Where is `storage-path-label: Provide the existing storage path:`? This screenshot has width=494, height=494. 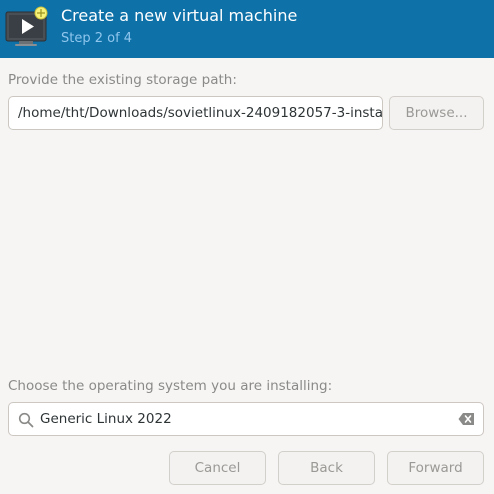 storage-path-label: Provide the existing storage path: is located at coordinates (122, 80).